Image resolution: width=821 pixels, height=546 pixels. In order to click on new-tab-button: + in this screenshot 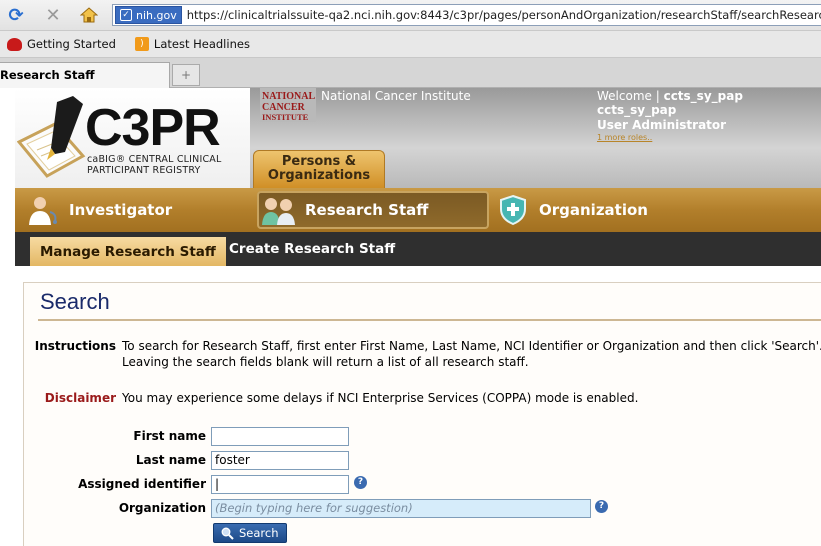, I will do `click(186, 75)`.